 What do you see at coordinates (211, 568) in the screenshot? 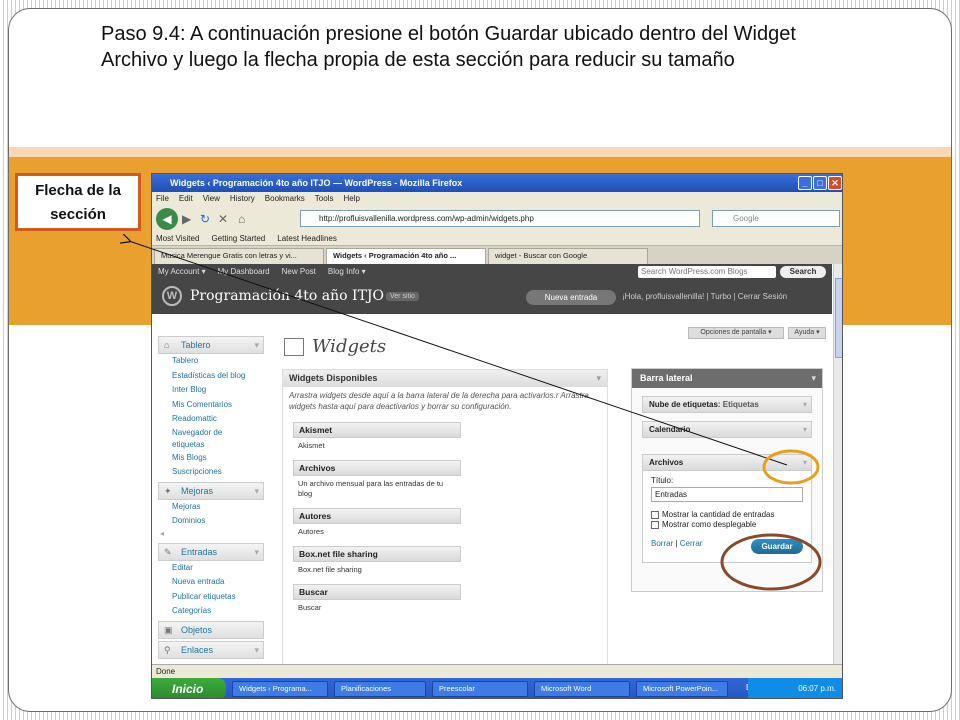
I see `menu-item: Editar` at bounding box center [211, 568].